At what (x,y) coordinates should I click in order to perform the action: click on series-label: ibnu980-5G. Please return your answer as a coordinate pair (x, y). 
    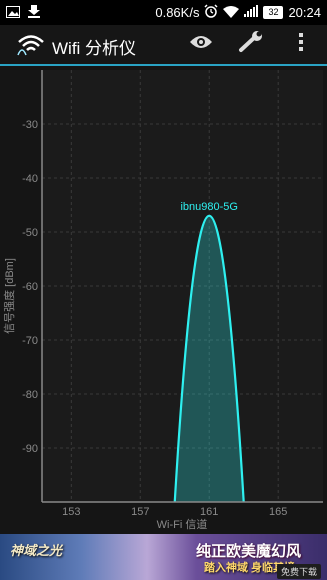
    Looking at the image, I should click on (209, 207).